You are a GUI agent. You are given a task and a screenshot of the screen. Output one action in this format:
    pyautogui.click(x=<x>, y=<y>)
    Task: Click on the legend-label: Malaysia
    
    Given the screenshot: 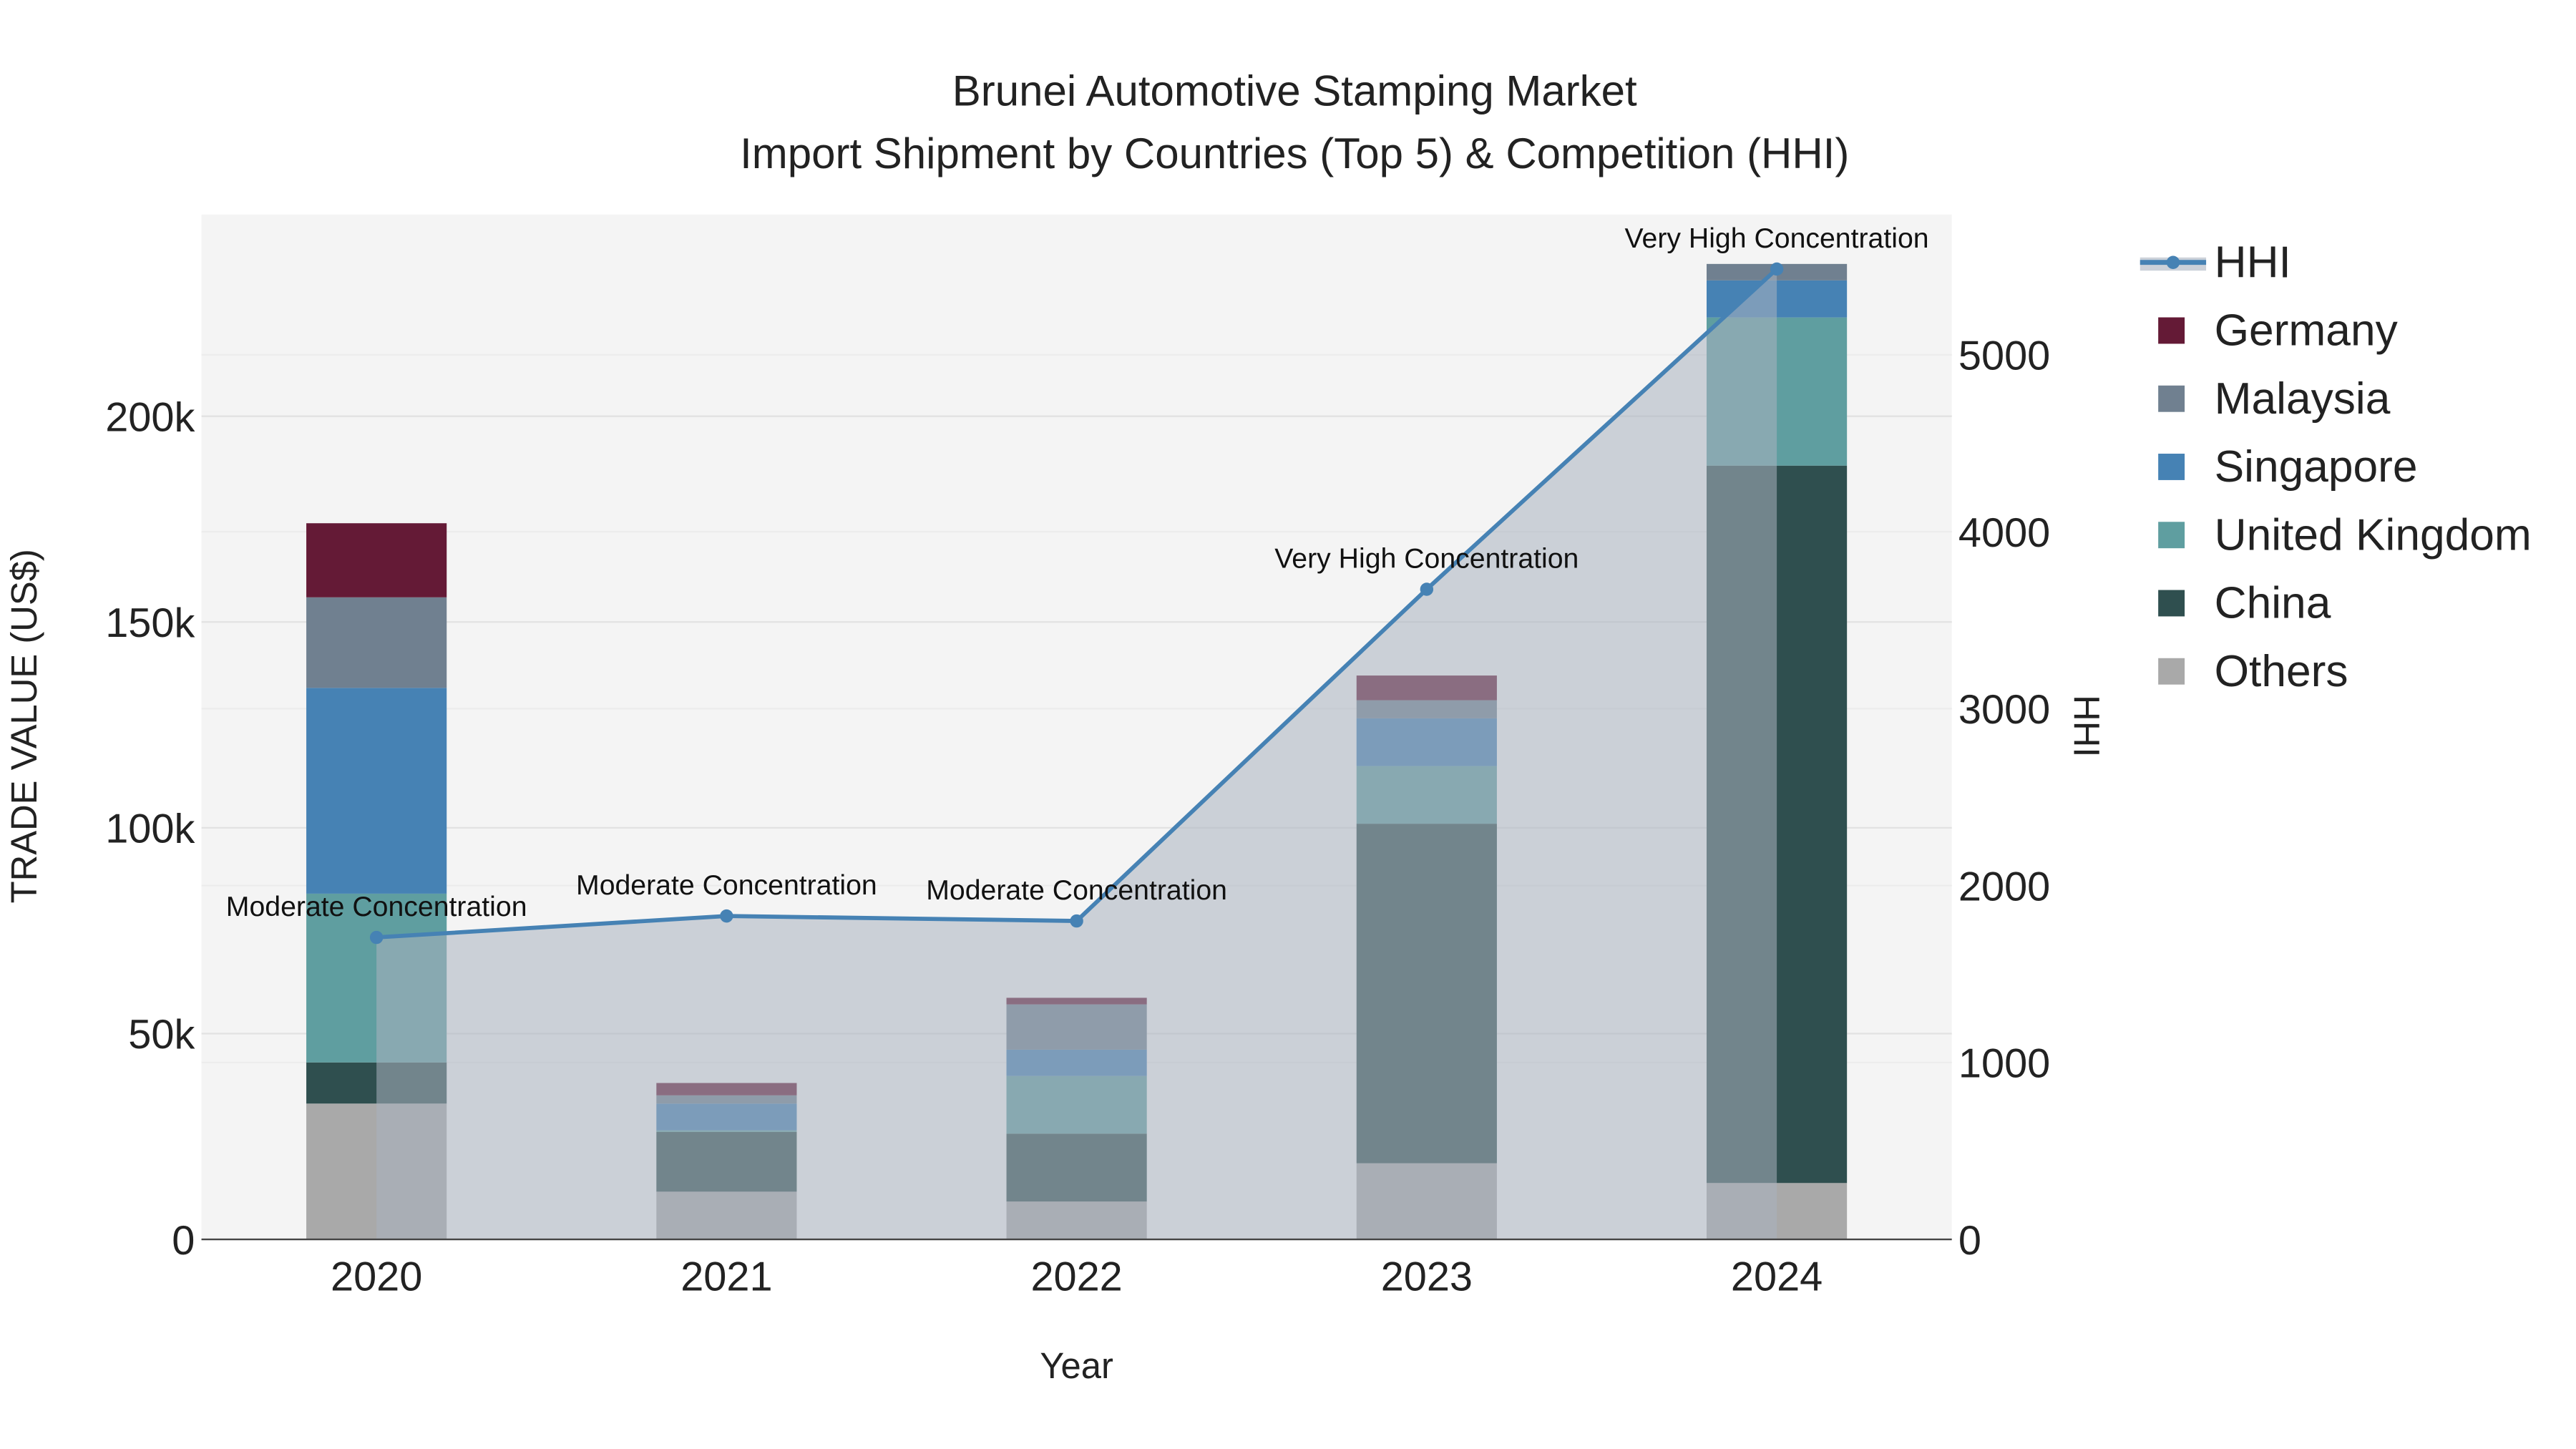 What is the action you would take?
    pyautogui.click(x=2303, y=399)
    